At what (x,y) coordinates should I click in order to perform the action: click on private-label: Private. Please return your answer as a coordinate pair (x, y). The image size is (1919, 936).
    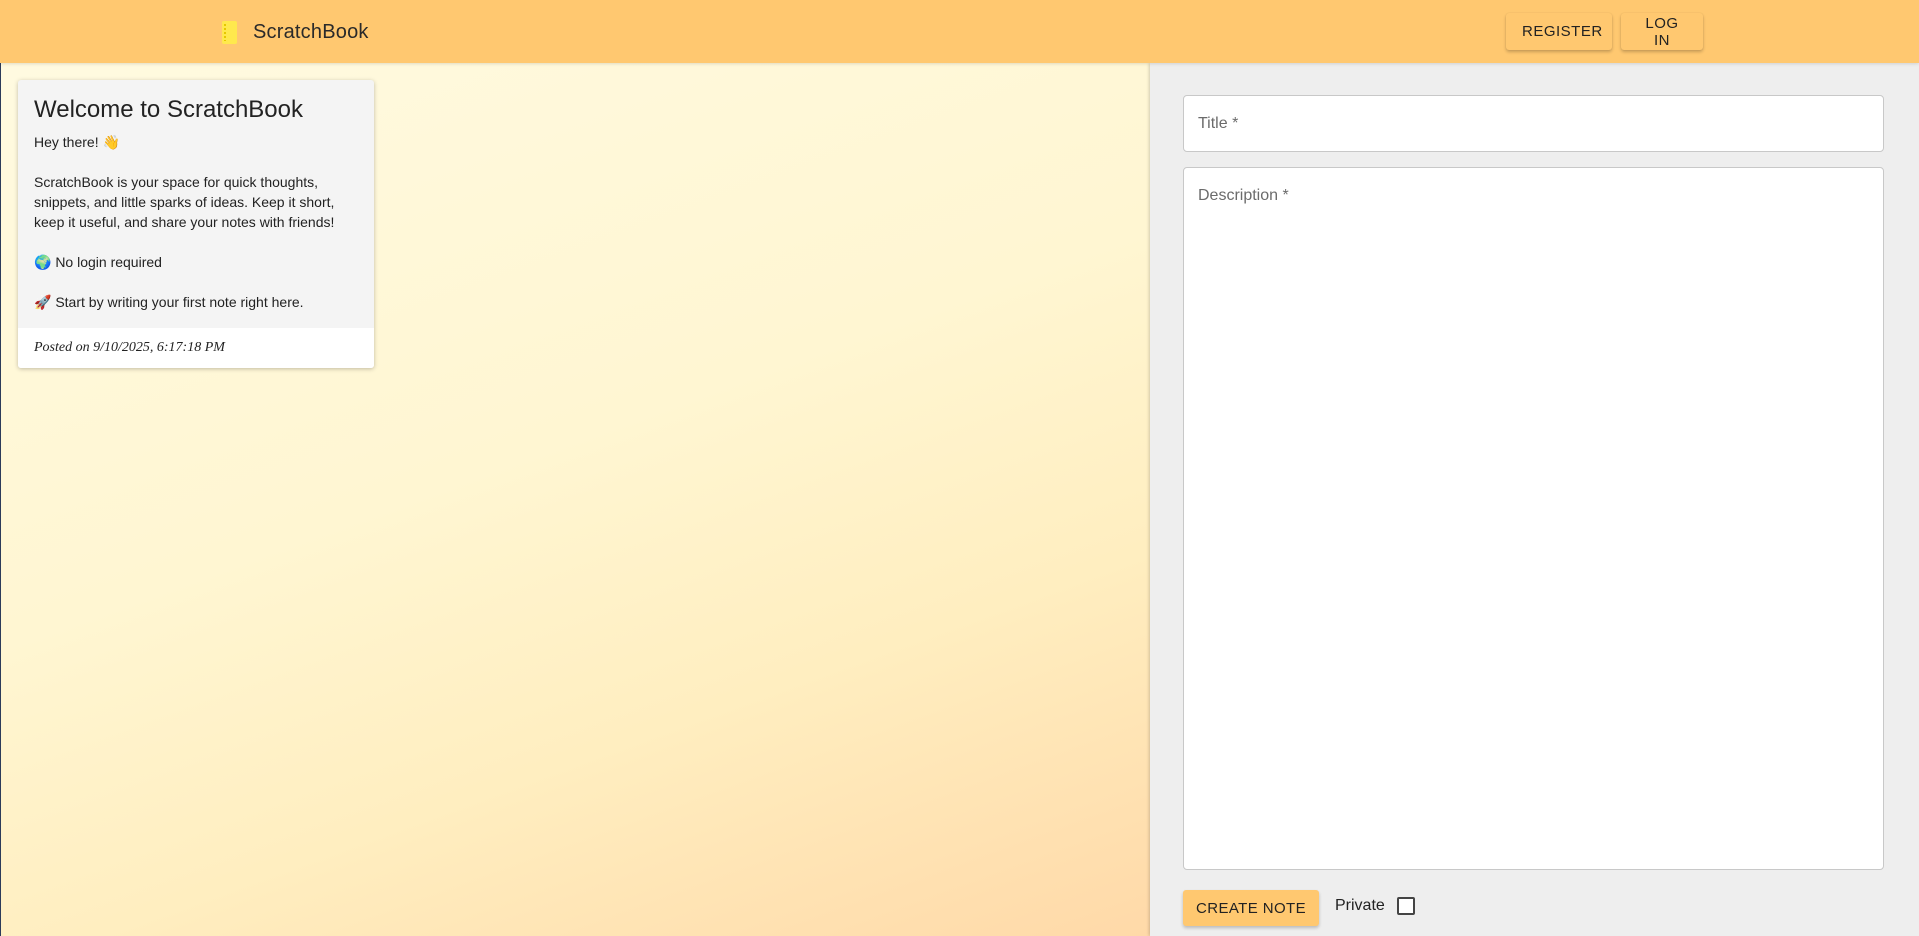
    Looking at the image, I should click on (1360, 905).